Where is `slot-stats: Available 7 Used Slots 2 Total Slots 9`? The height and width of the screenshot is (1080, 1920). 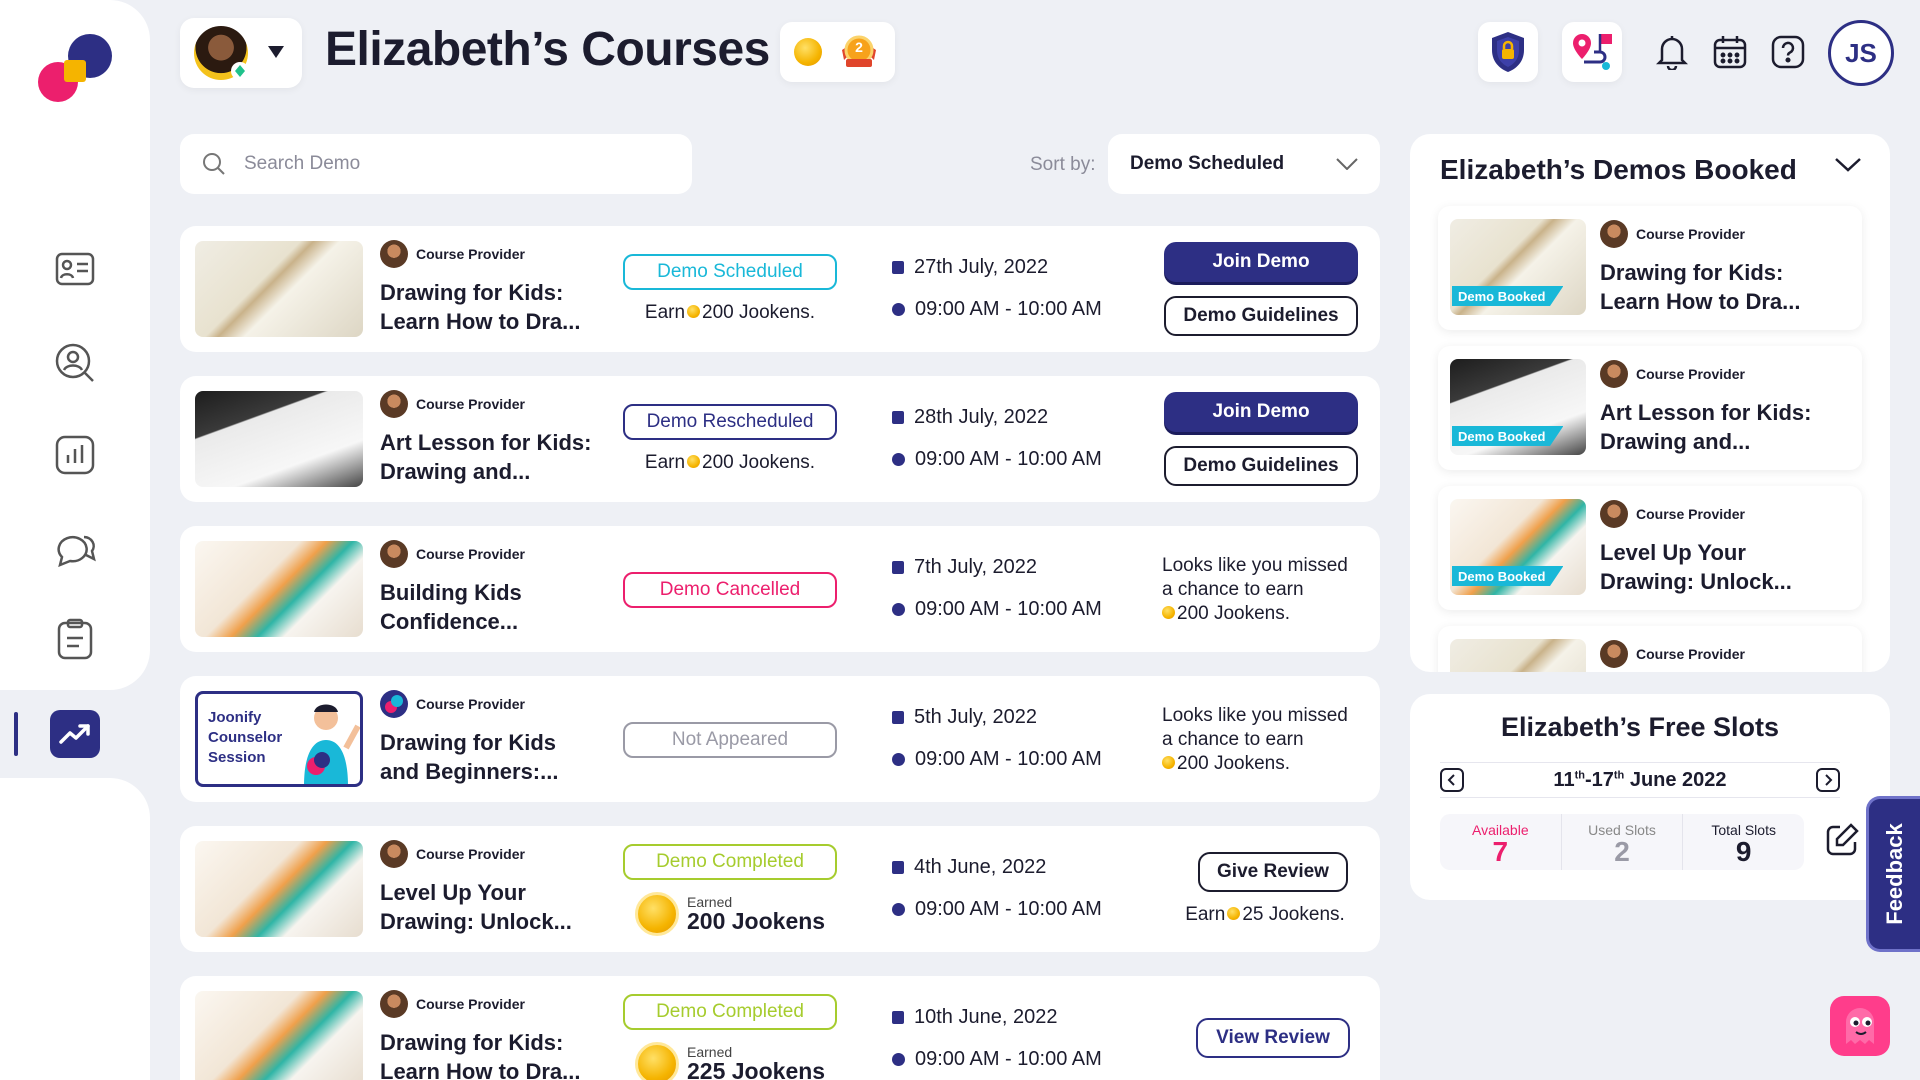
slot-stats: Available 7 Used Slots 2 Total Slots 9 is located at coordinates (1622, 842).